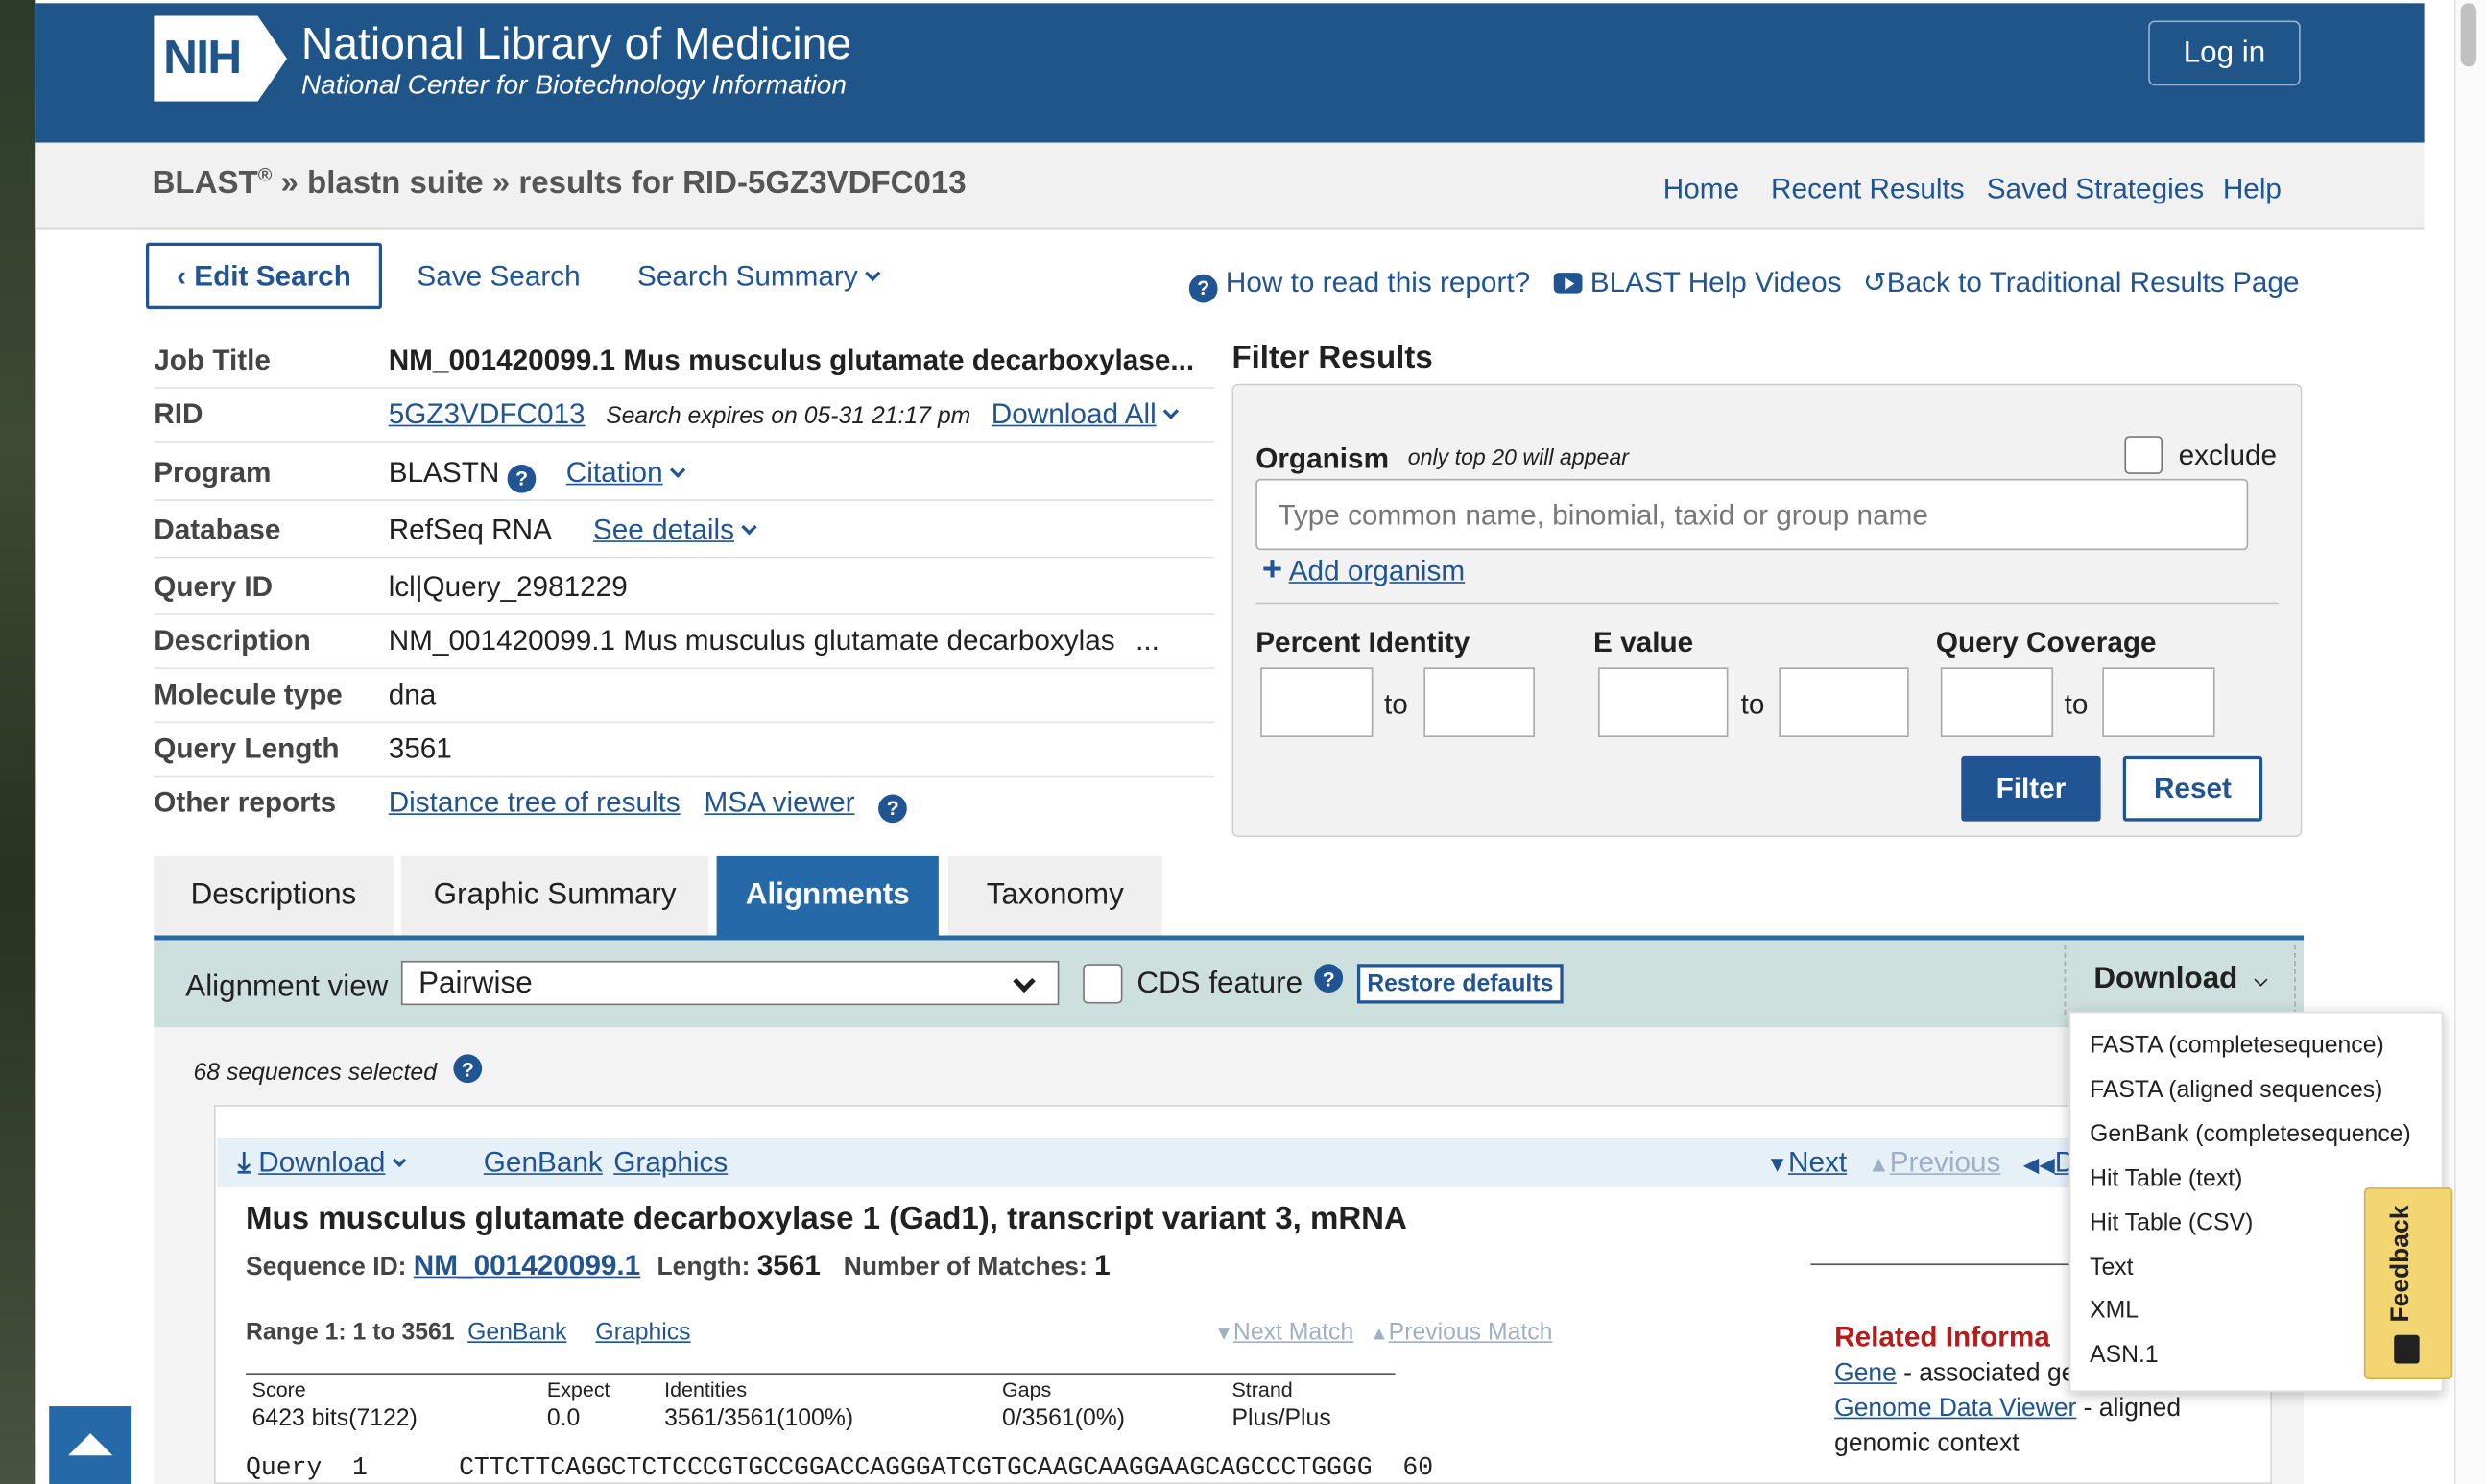 The width and height of the screenshot is (2486, 1484). I want to click on menu-item-text: Text, so click(2111, 1267).